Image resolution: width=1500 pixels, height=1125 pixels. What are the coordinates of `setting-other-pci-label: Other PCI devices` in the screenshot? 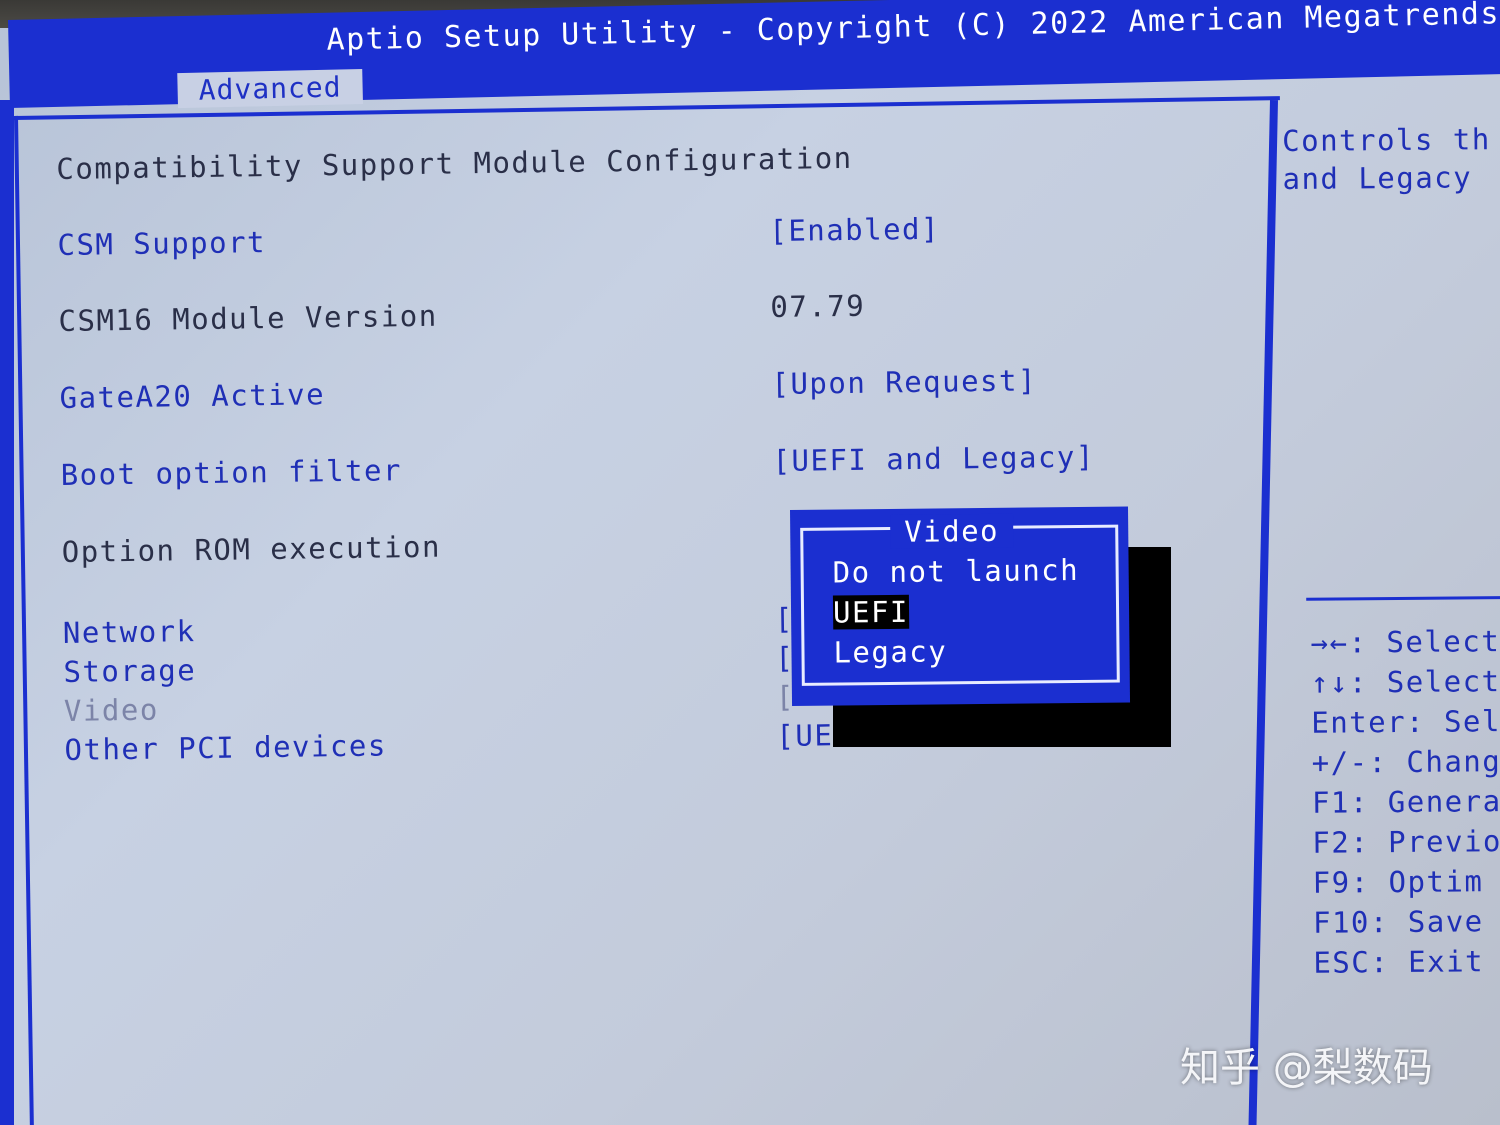 It's located at (225, 747).